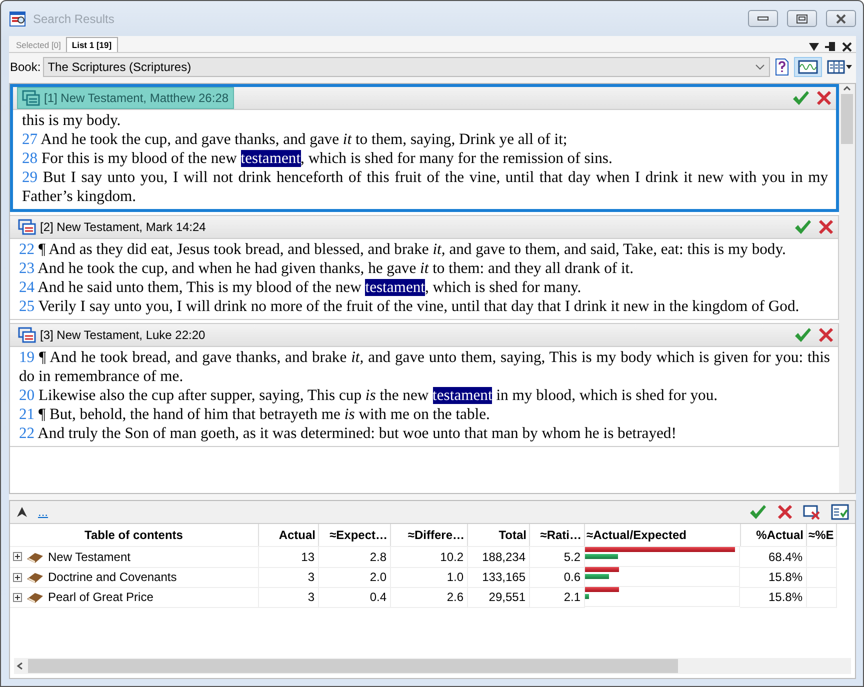 The width and height of the screenshot is (864, 687). Describe the element at coordinates (428, 597) in the screenshot. I see `table-cell: 2.6` at that location.